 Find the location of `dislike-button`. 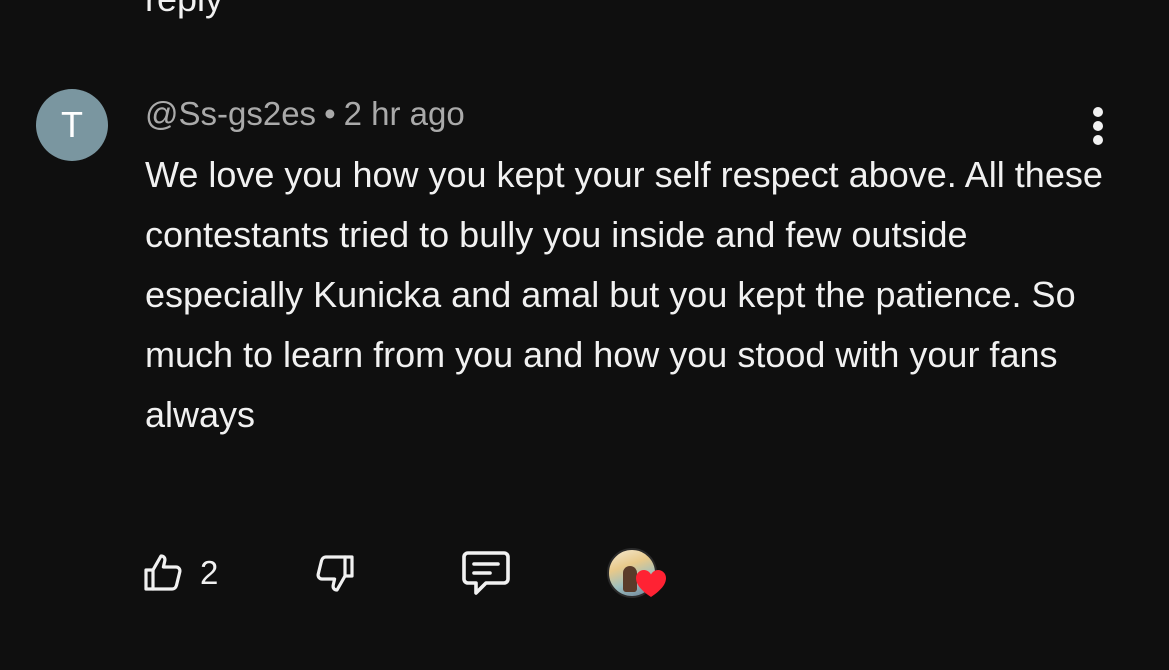

dislike-button is located at coordinates (334, 573).